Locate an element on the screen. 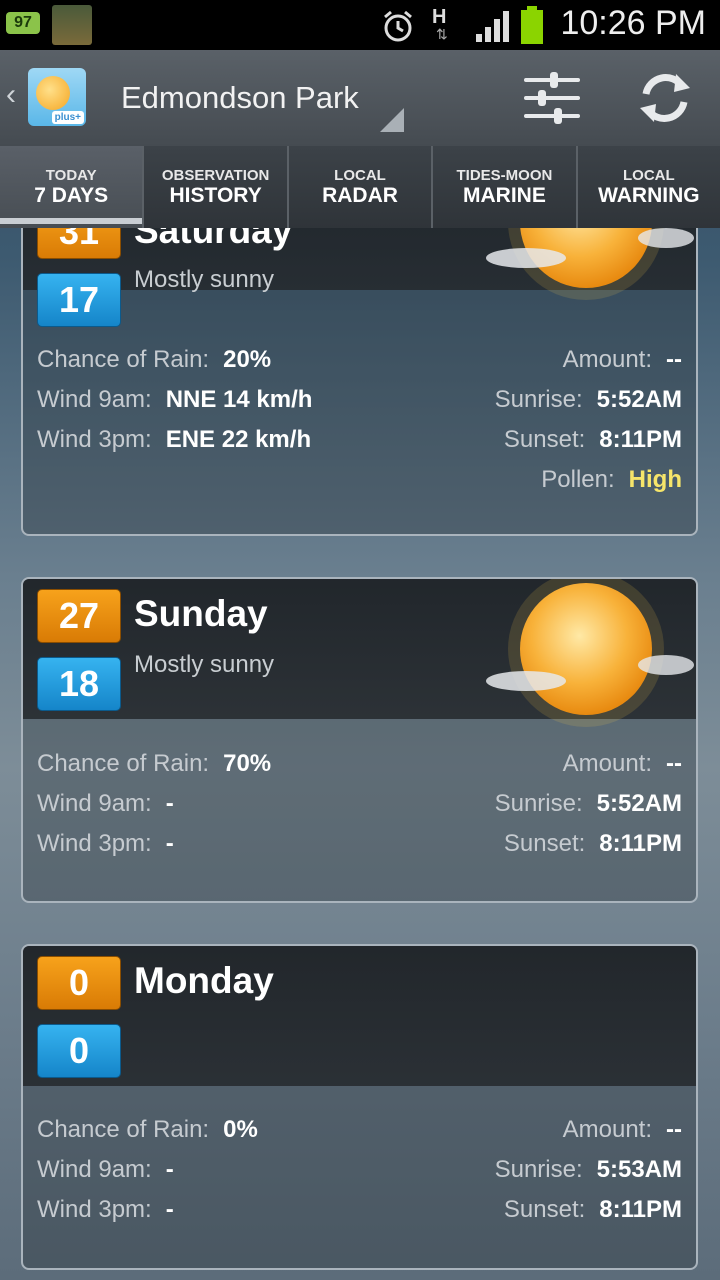 The image size is (720, 1280). tab-local-radar: LOCAL RADAR is located at coordinates (361, 187).